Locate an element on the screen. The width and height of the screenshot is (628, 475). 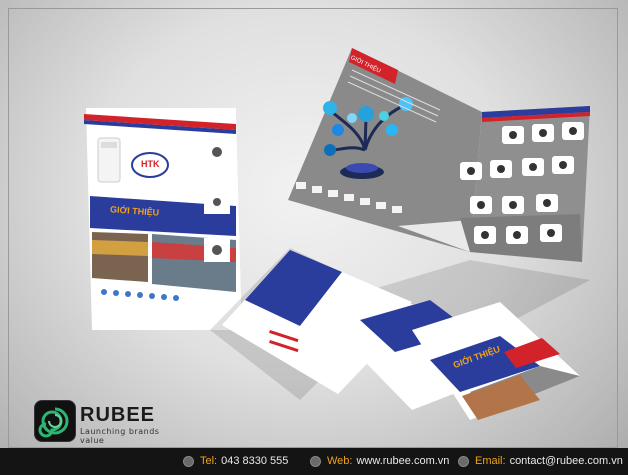
rubee-logo: RUBEE Launching brands value is located at coordinates (104, 422).